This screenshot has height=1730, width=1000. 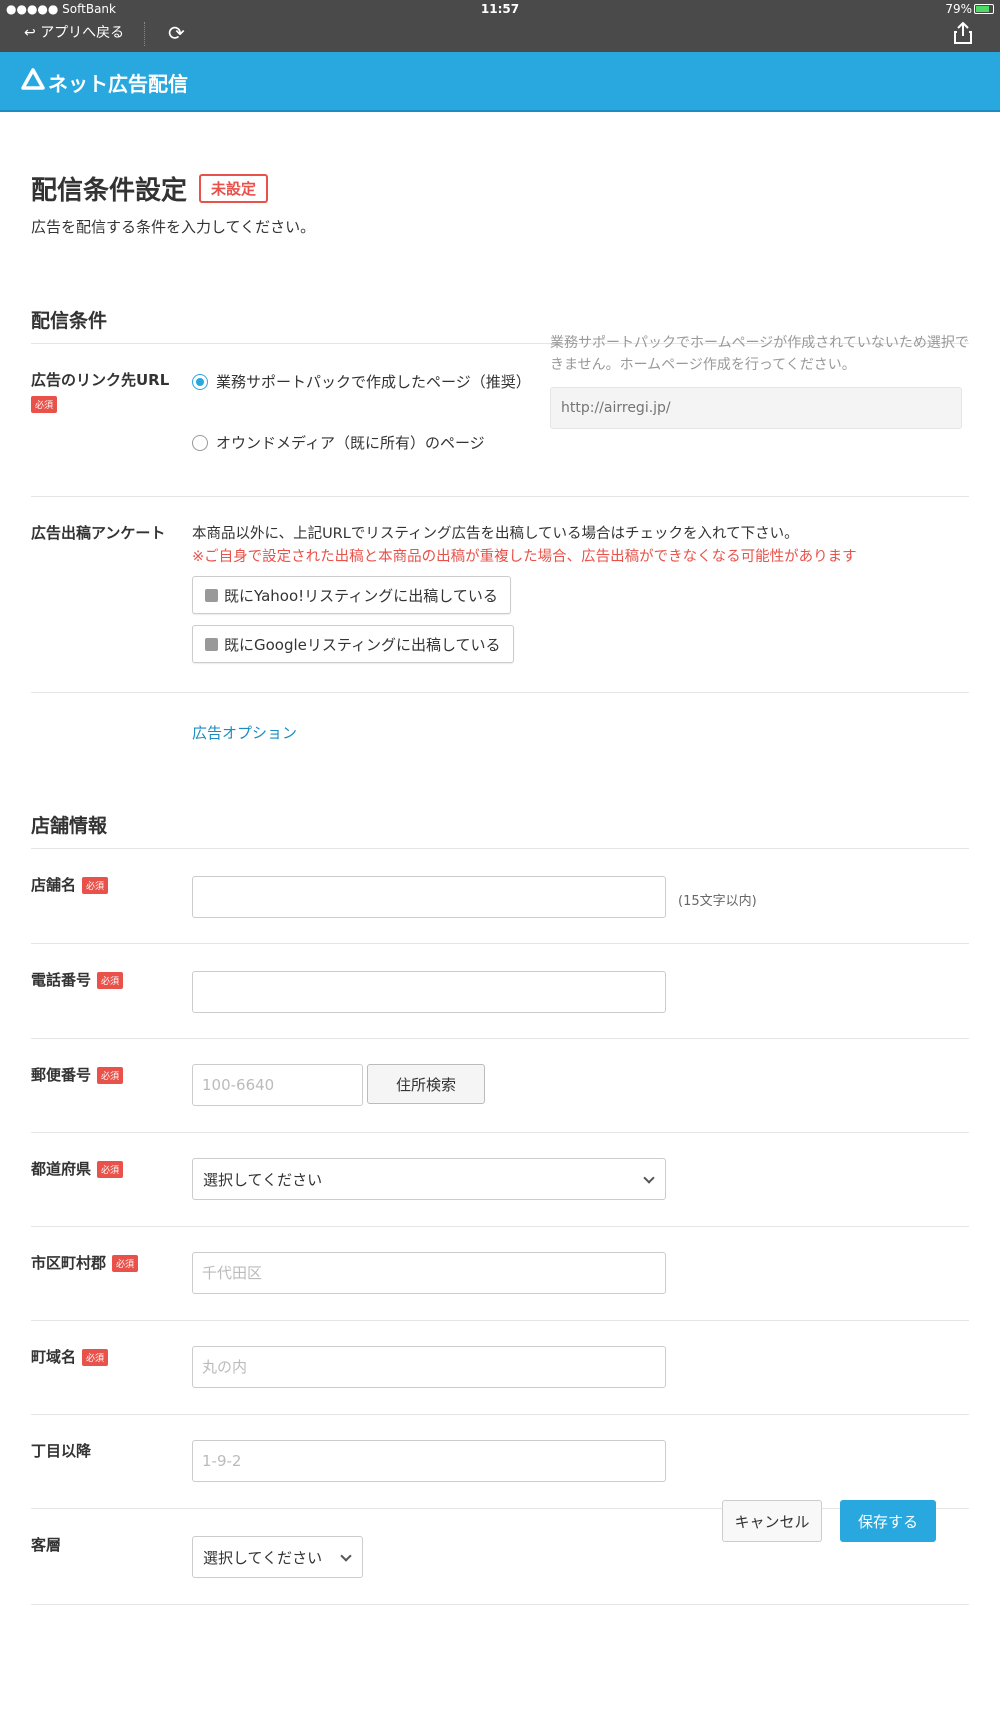 I want to click on city-label: 市区町村郡 必須, so click(x=85, y=1262).